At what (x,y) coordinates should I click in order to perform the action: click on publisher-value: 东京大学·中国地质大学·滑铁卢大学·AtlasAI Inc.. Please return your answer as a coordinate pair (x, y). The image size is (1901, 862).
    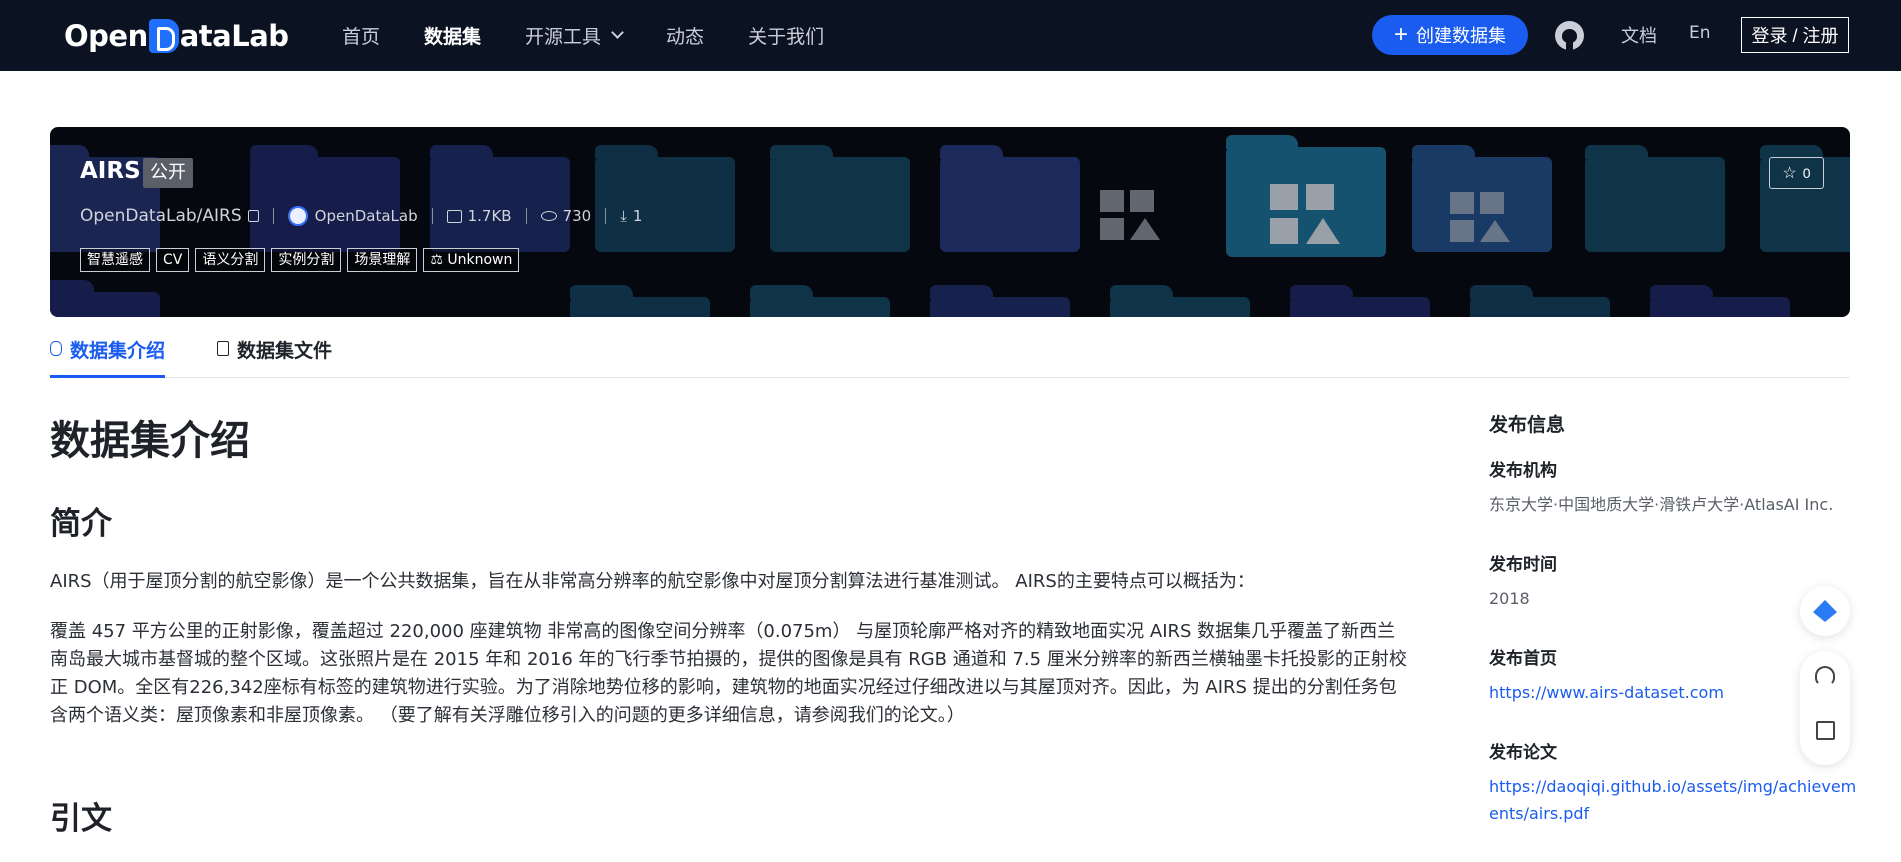
    Looking at the image, I should click on (1661, 504).